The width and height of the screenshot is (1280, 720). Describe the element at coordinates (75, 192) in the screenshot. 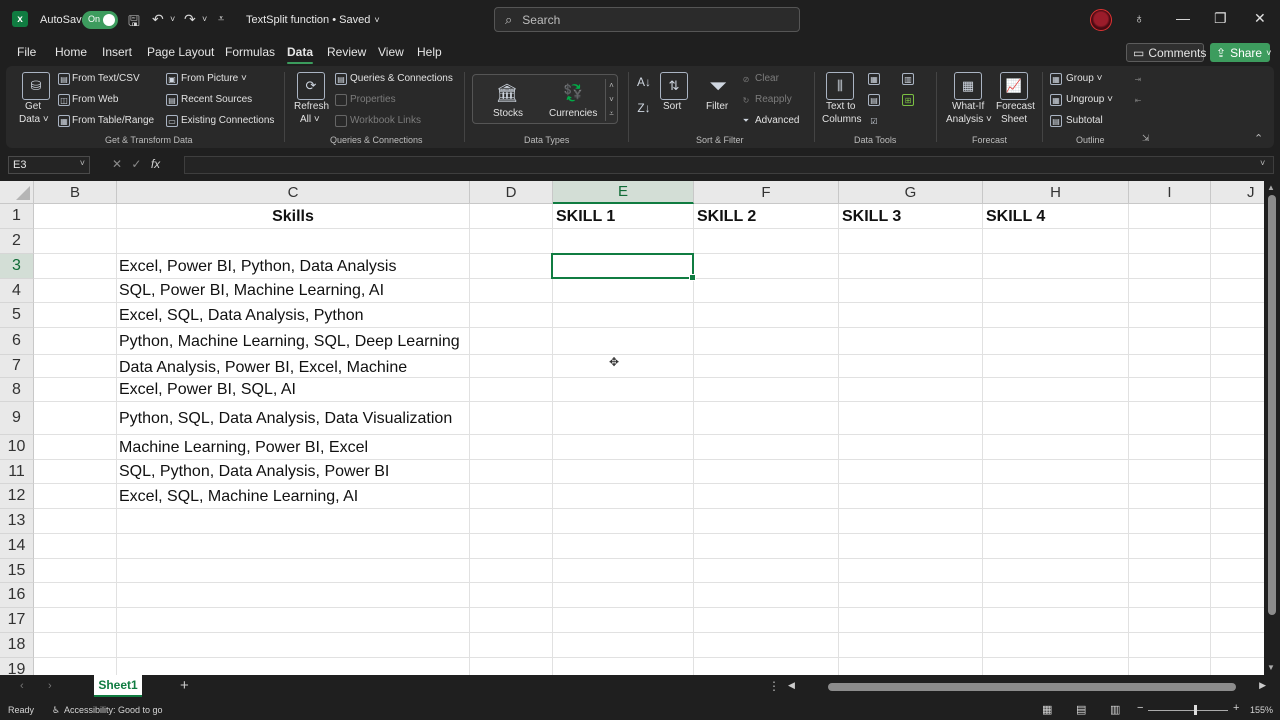

I see `column-header-b: B` at that location.